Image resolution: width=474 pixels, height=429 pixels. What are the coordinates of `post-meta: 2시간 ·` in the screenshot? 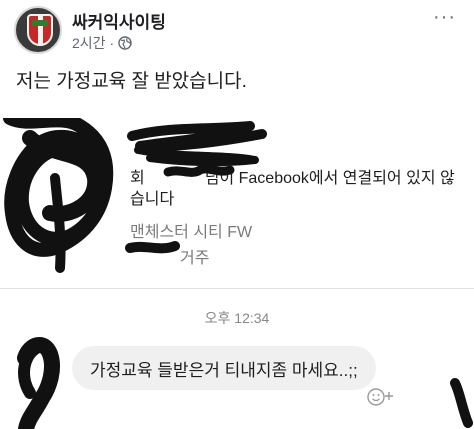 It's located at (102, 43).